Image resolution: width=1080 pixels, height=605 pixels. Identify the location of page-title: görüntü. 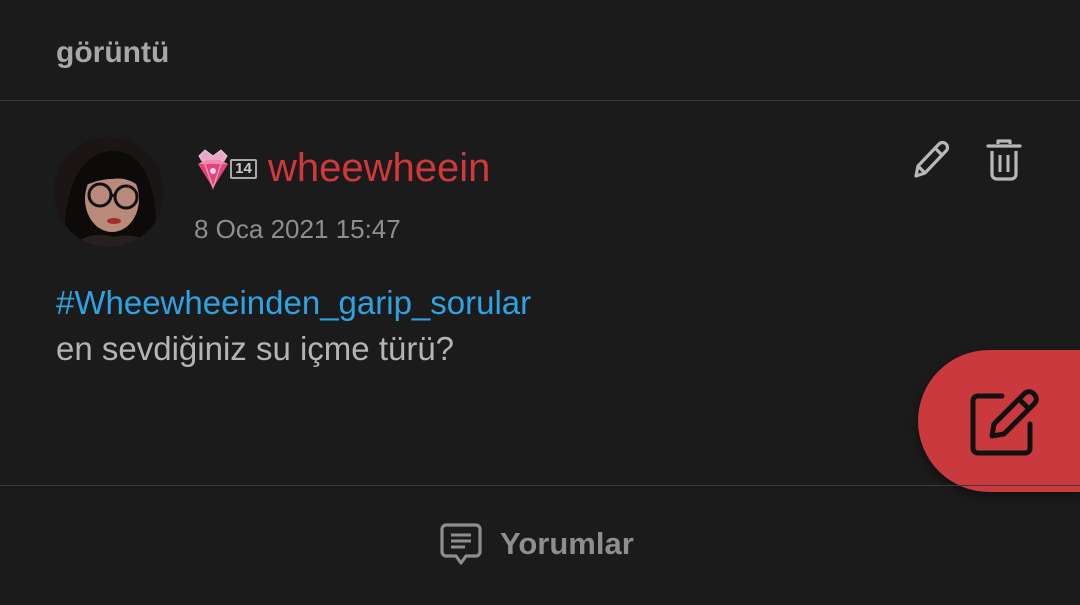
(113, 52).